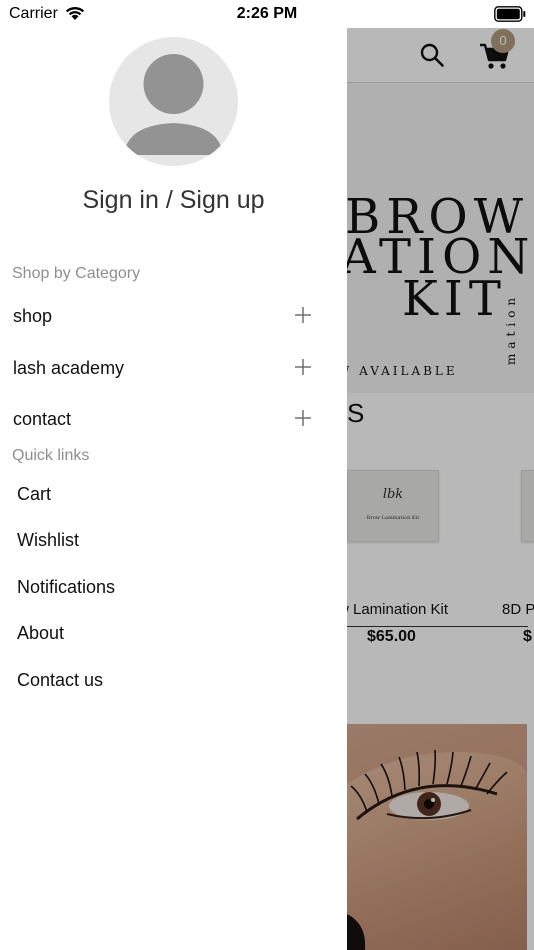 The height and width of the screenshot is (950, 534). I want to click on category-item-contact: contact, so click(173, 423).